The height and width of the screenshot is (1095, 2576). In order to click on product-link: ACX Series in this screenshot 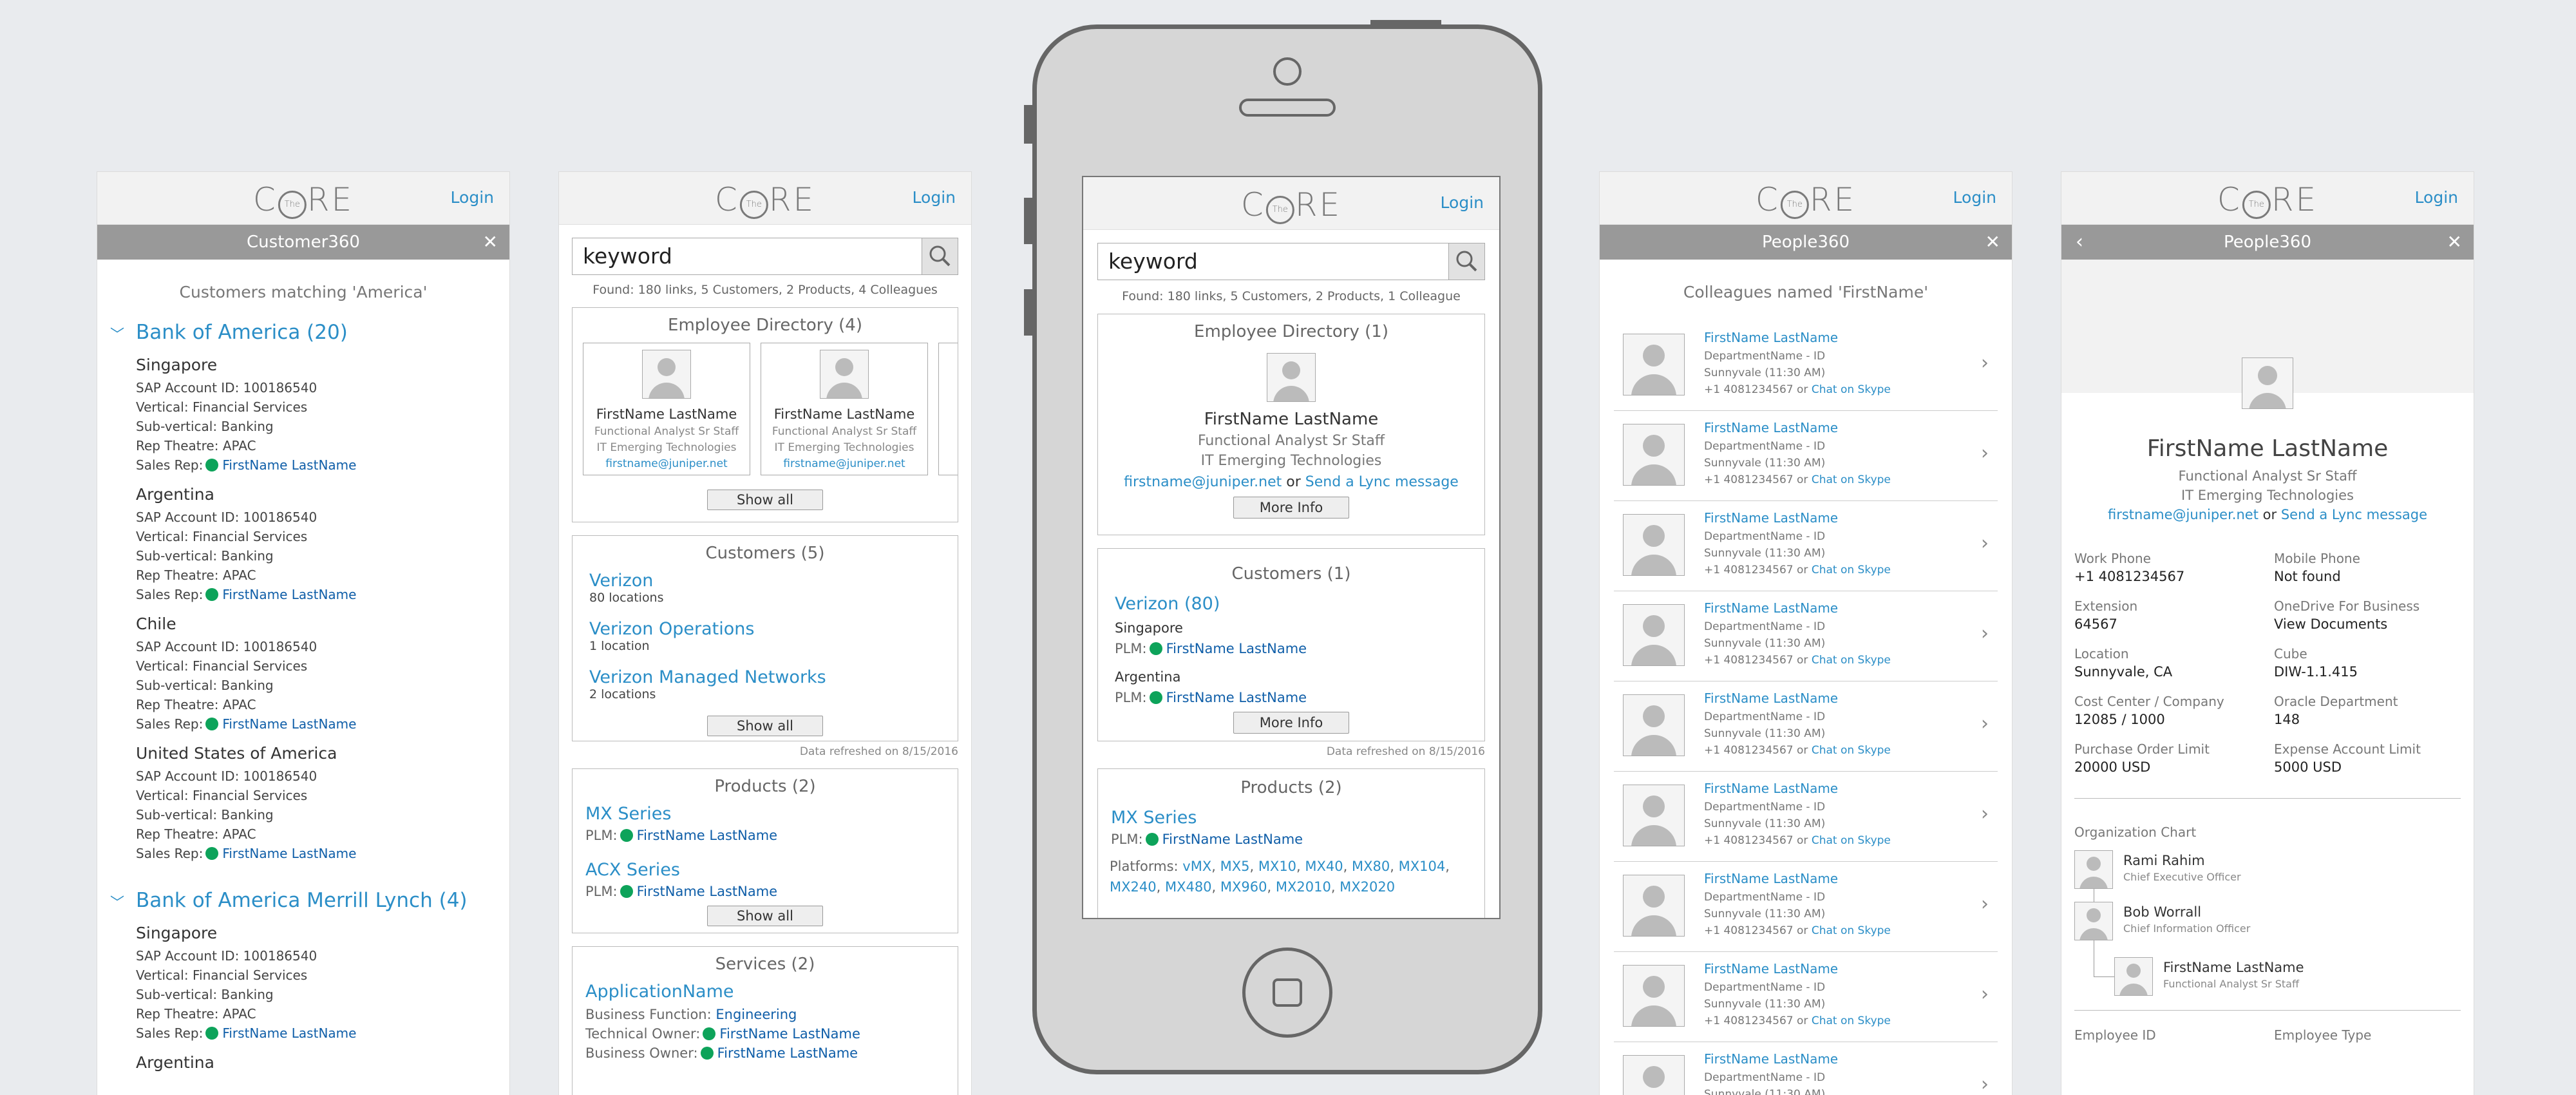, I will do `click(772, 870)`.